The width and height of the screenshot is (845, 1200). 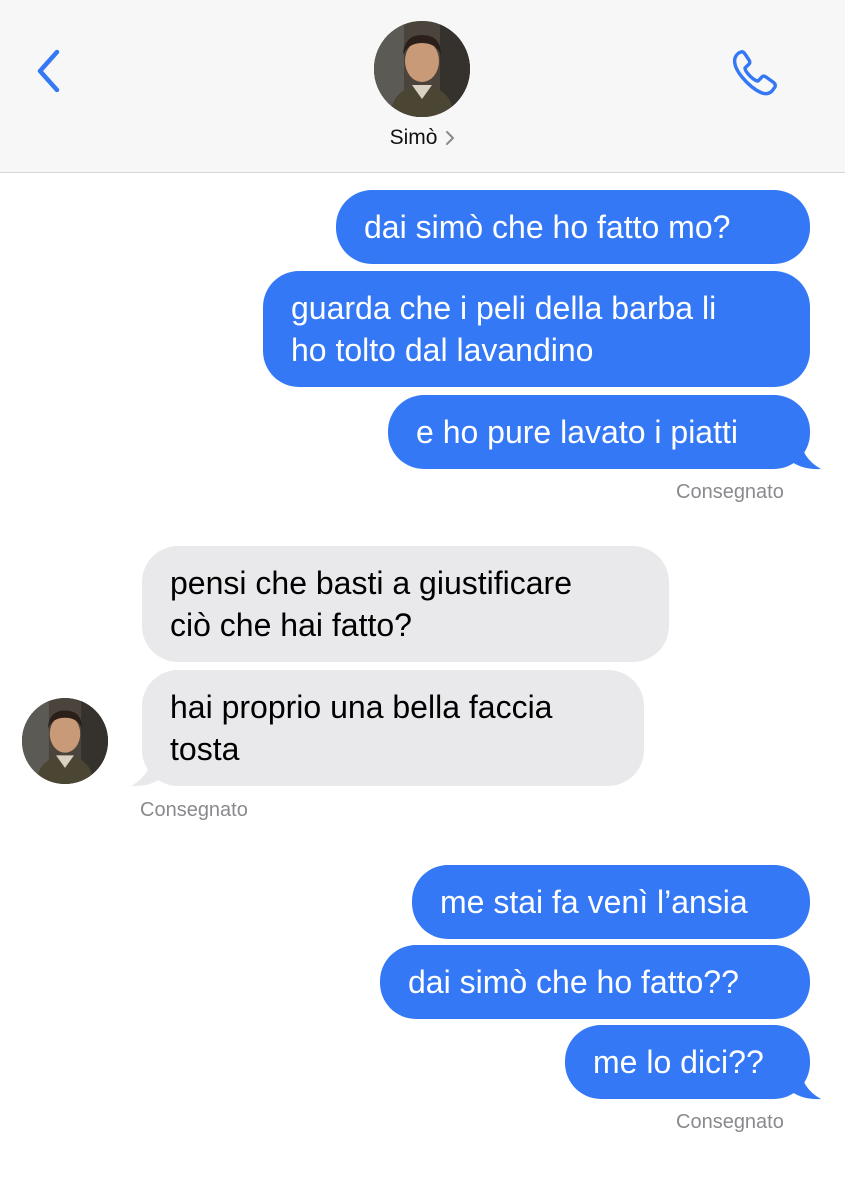 What do you see at coordinates (577, 432) in the screenshot?
I see `message-text: e ho pure lavato i piatti` at bounding box center [577, 432].